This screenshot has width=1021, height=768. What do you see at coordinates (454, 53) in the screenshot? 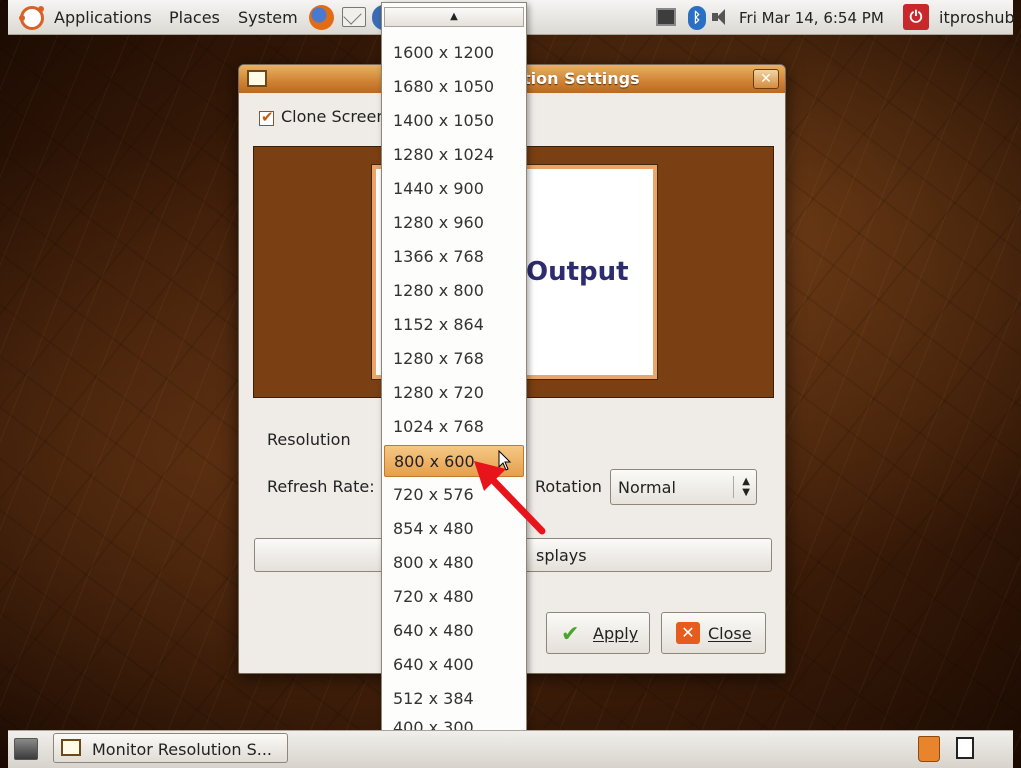
I see `resolution-option: 1600 x 1200` at bounding box center [454, 53].